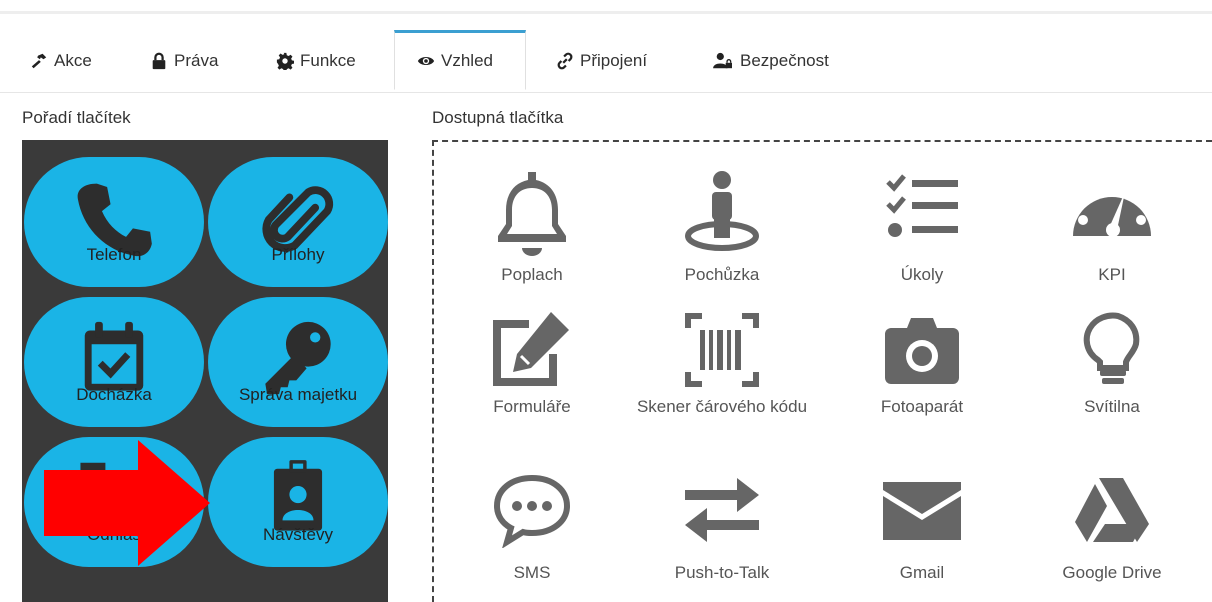 The height and width of the screenshot is (602, 1212). I want to click on available-button-svitilna: Svítilna, so click(1112, 375).